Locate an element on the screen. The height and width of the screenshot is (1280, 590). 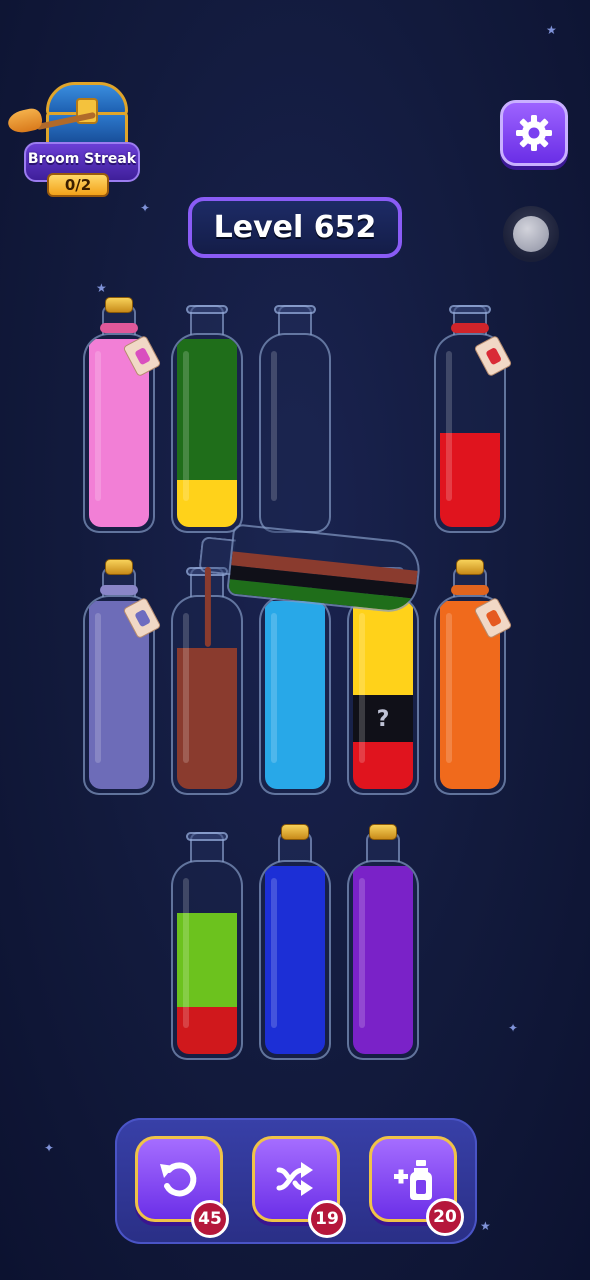
undo-icon is located at coordinates (178, 1179).